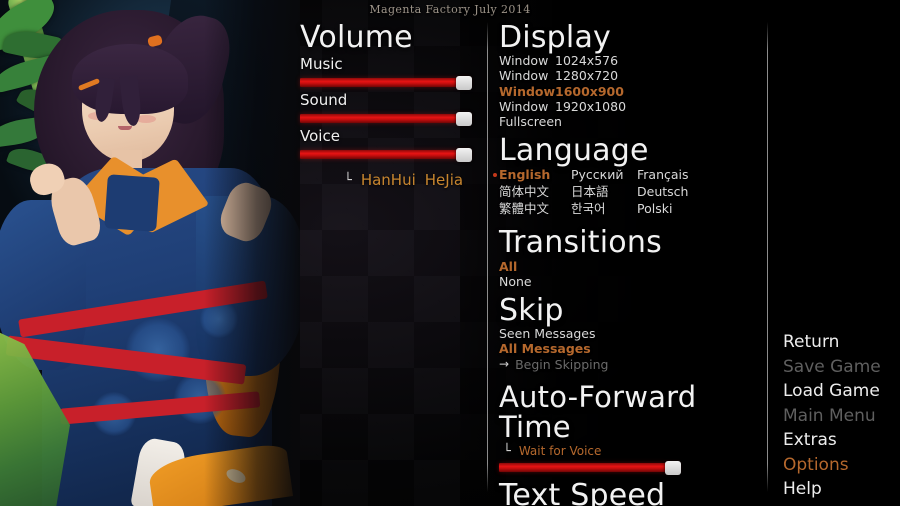 The image size is (900, 506). Describe the element at coordinates (582, 492) in the screenshot. I see `text-speed-heading: Text Speed` at that location.